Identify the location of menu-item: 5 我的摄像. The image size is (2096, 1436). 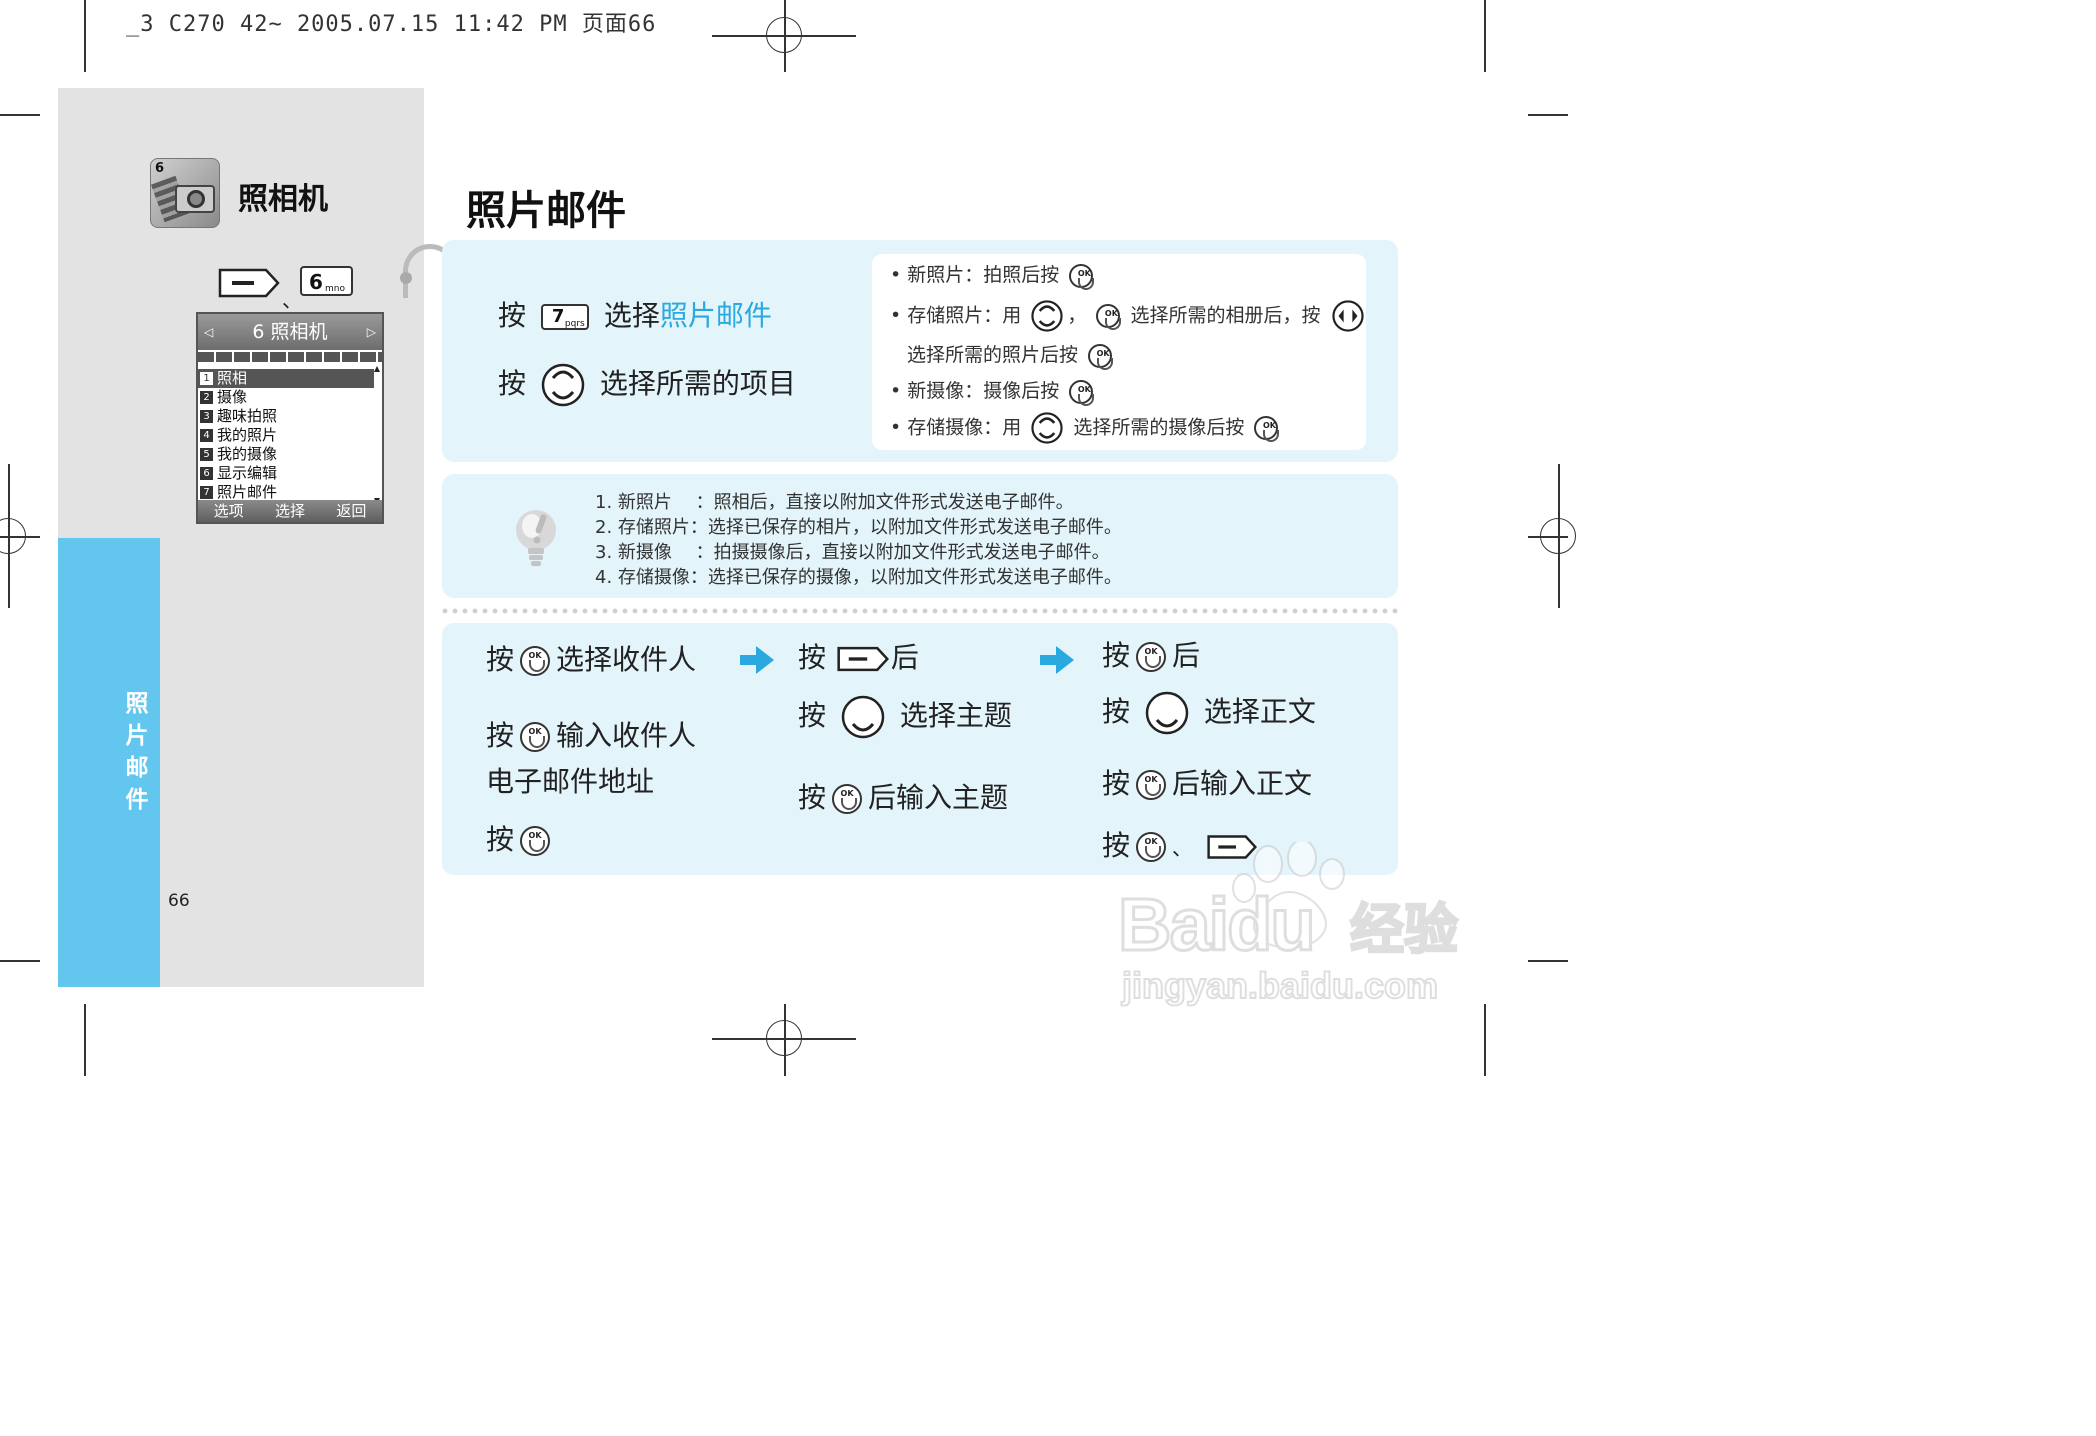
(286, 454).